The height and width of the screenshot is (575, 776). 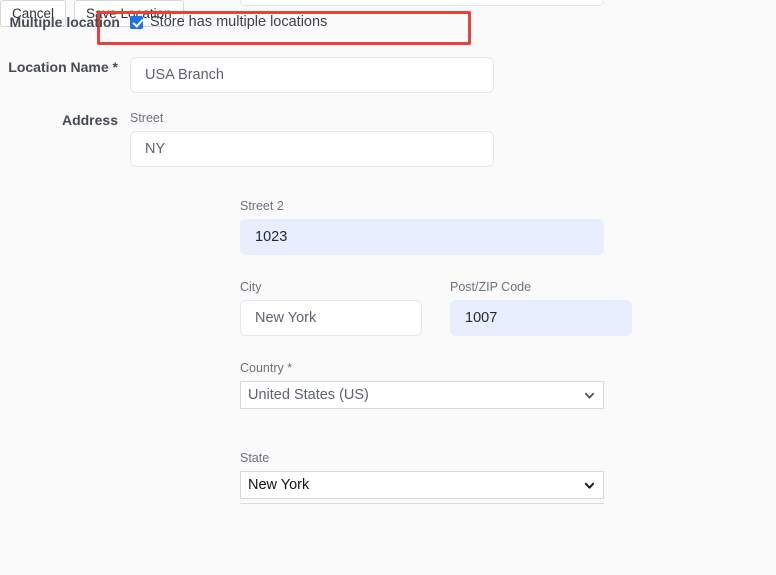 I want to click on country-row: Country * United States (US), so click(x=422, y=384).